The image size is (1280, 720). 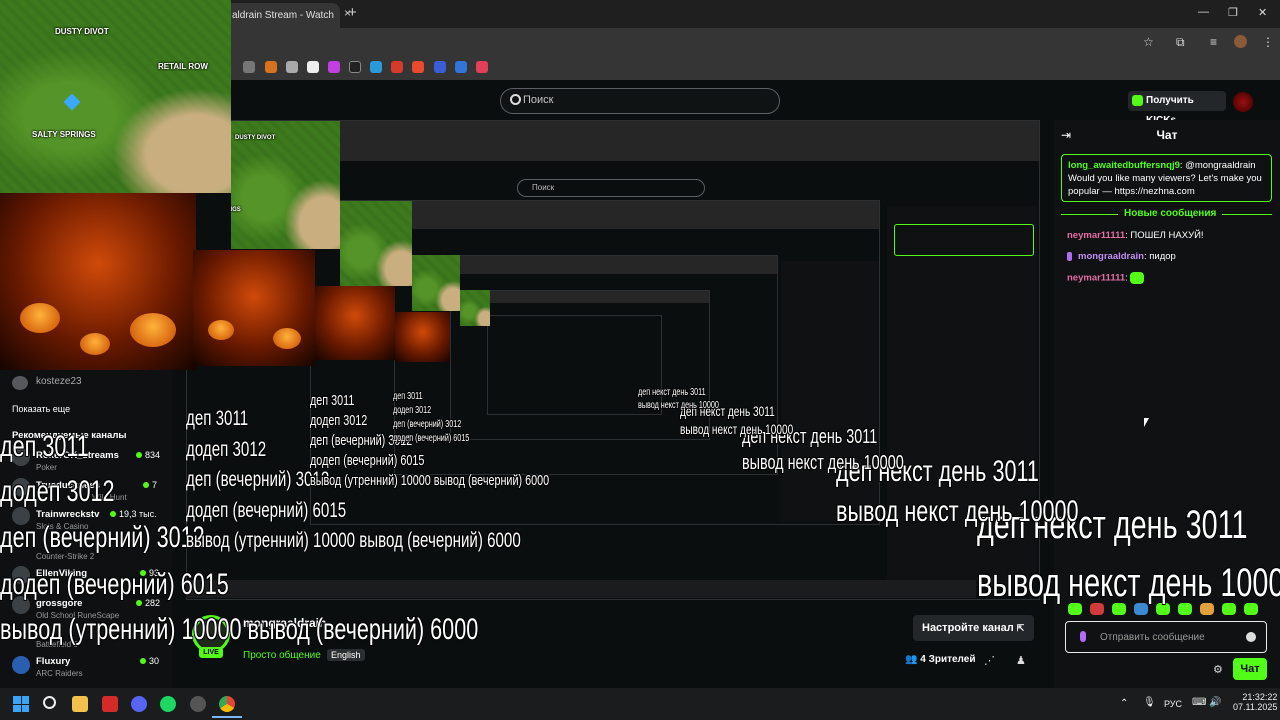 What do you see at coordinates (1262, 12) in the screenshot?
I see `close-window-button: ✕` at bounding box center [1262, 12].